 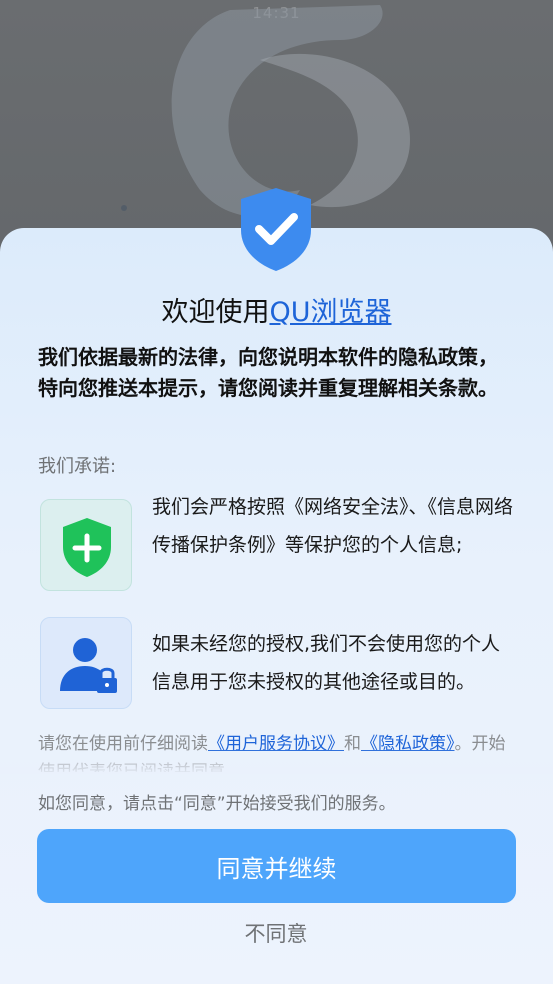 I want to click on shield-check-icon, so click(x=276, y=229).